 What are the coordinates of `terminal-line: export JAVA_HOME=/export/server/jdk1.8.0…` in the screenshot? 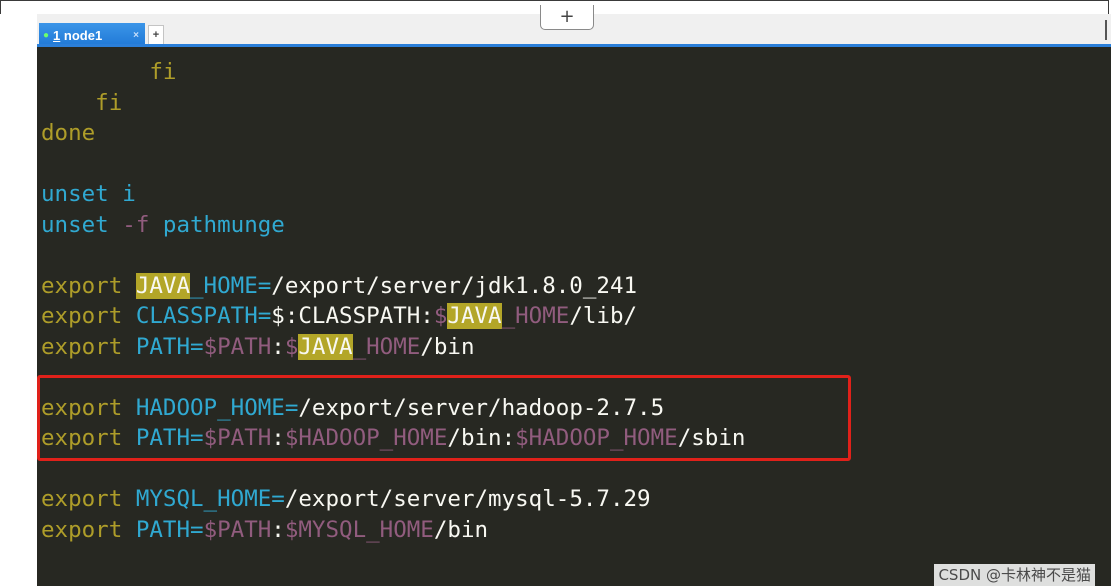 It's located at (393, 286).